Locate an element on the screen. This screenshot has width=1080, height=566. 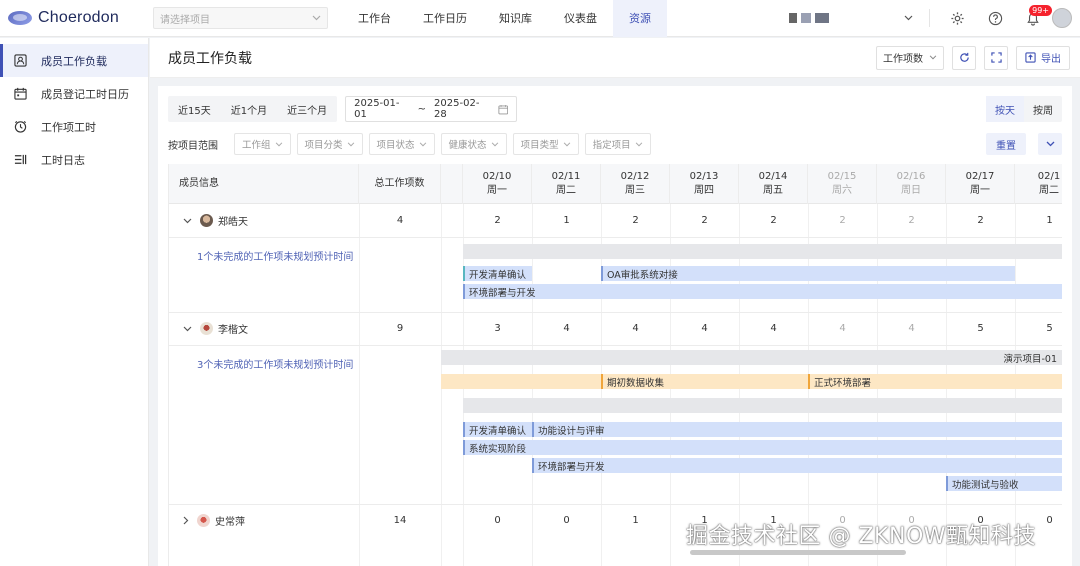
day-header: 02/17 周一 is located at coordinates (980, 184).